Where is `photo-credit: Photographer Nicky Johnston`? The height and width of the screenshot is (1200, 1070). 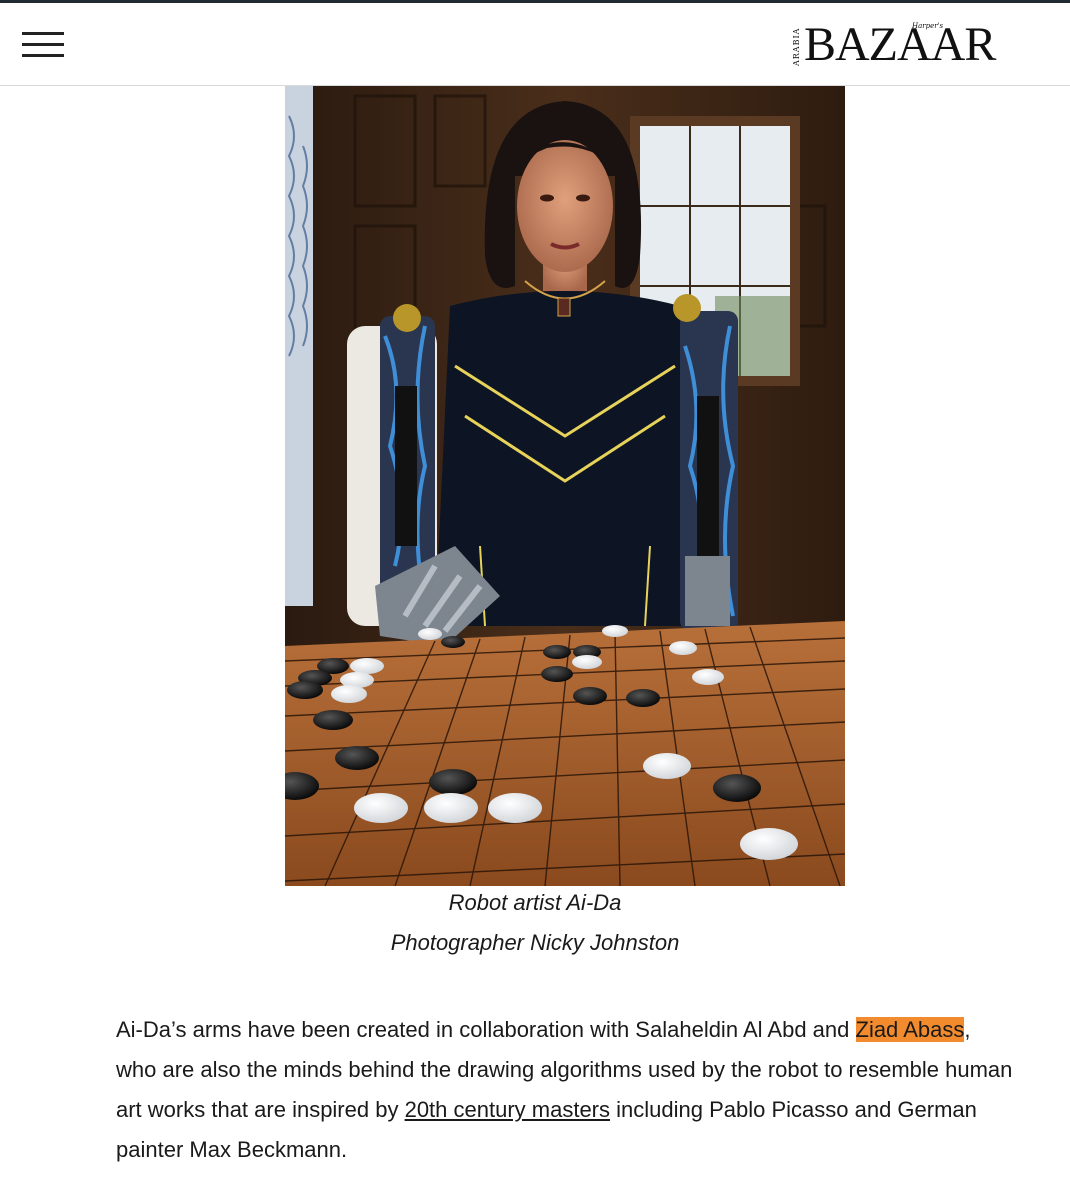 photo-credit: Photographer Nicky Johnston is located at coordinates (535, 942).